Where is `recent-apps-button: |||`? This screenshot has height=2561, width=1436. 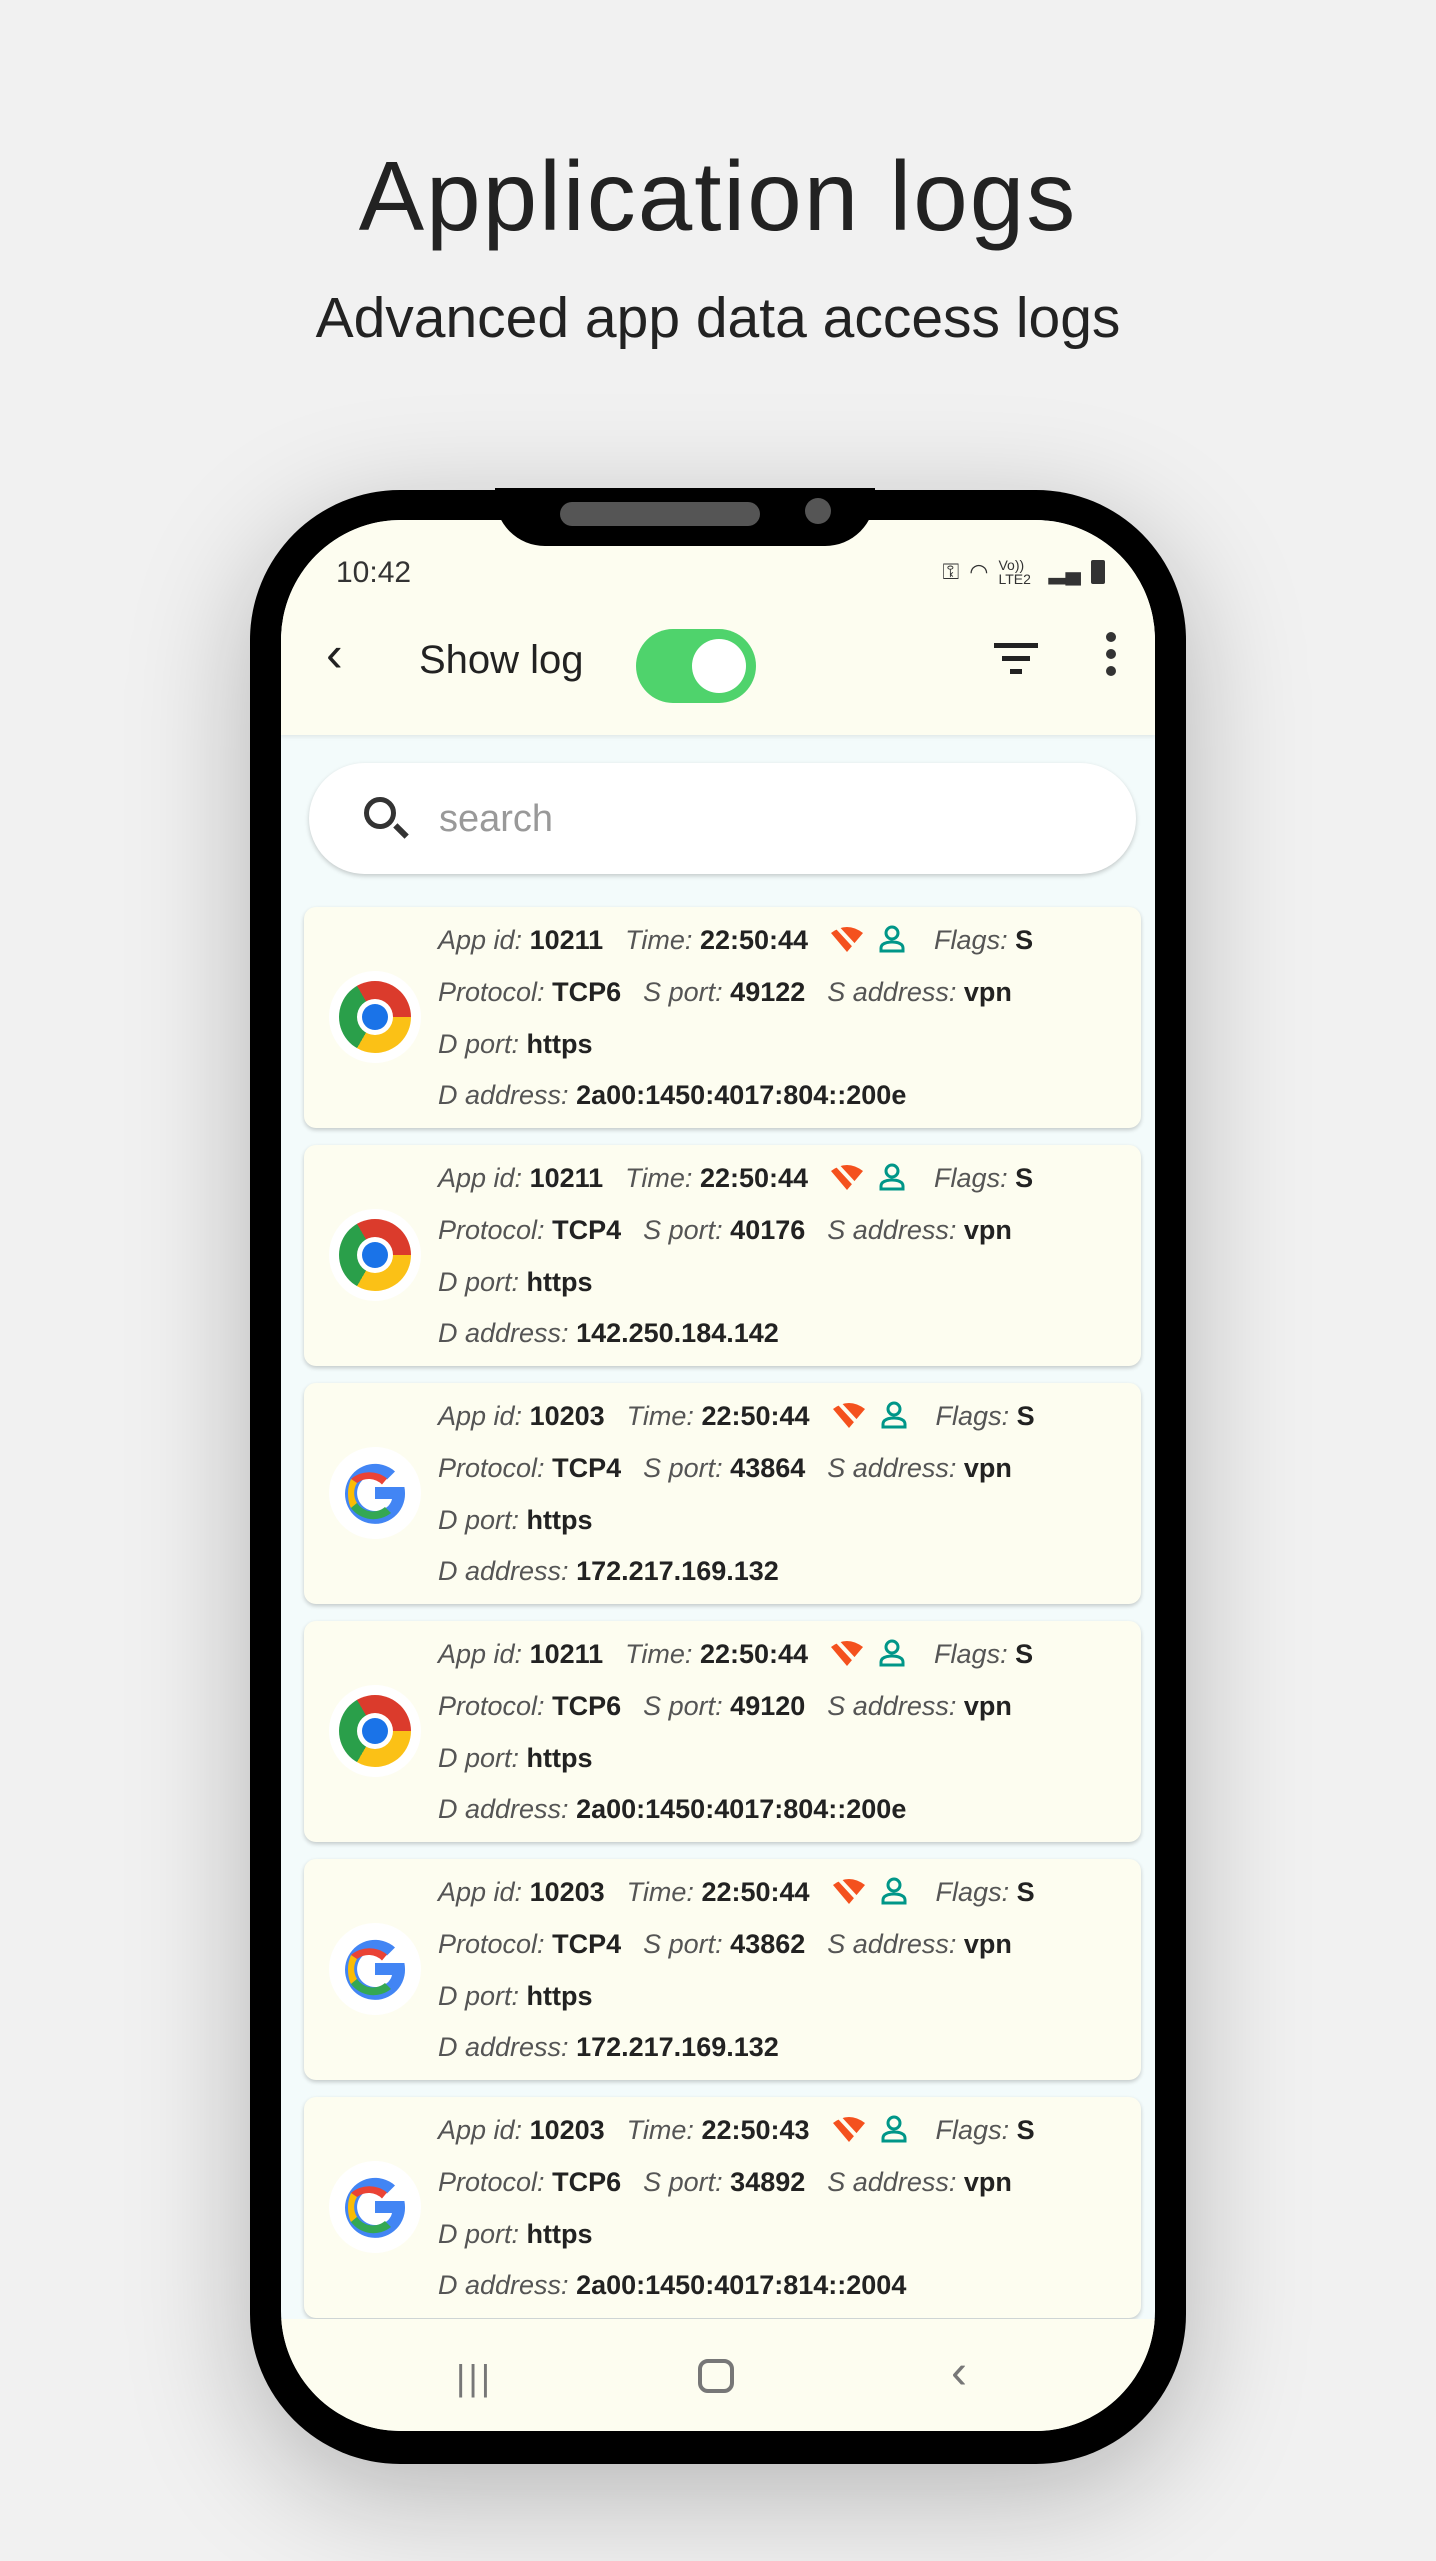 recent-apps-button: ||| is located at coordinates (474, 2378).